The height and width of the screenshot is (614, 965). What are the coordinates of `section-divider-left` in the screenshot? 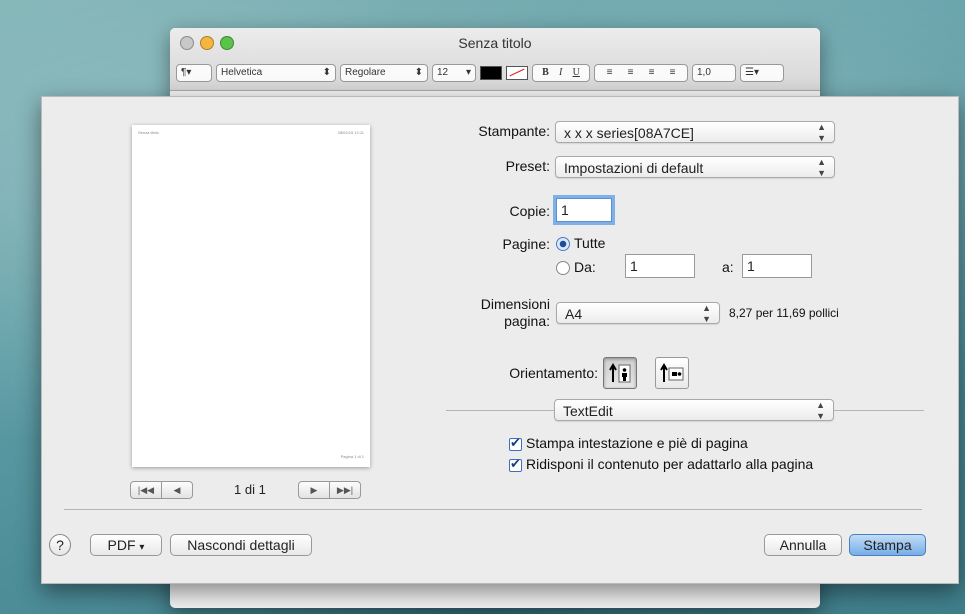 It's located at (500, 410).